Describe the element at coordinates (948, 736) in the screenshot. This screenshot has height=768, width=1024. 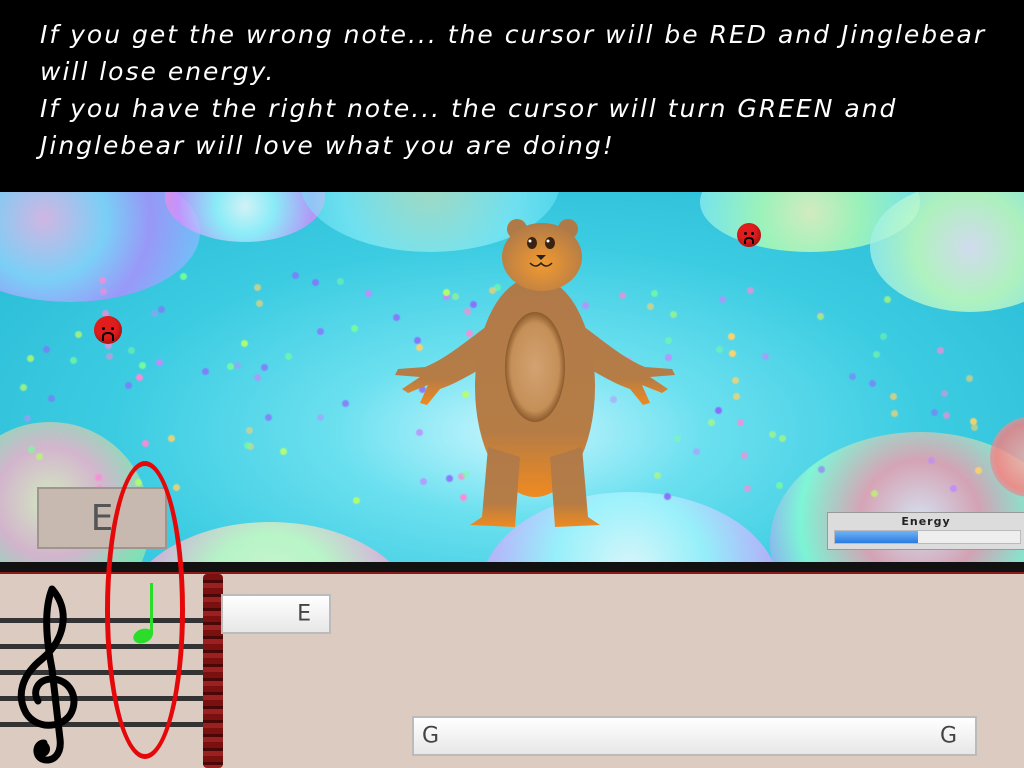
I see `note-bar-label-right: G` at that location.